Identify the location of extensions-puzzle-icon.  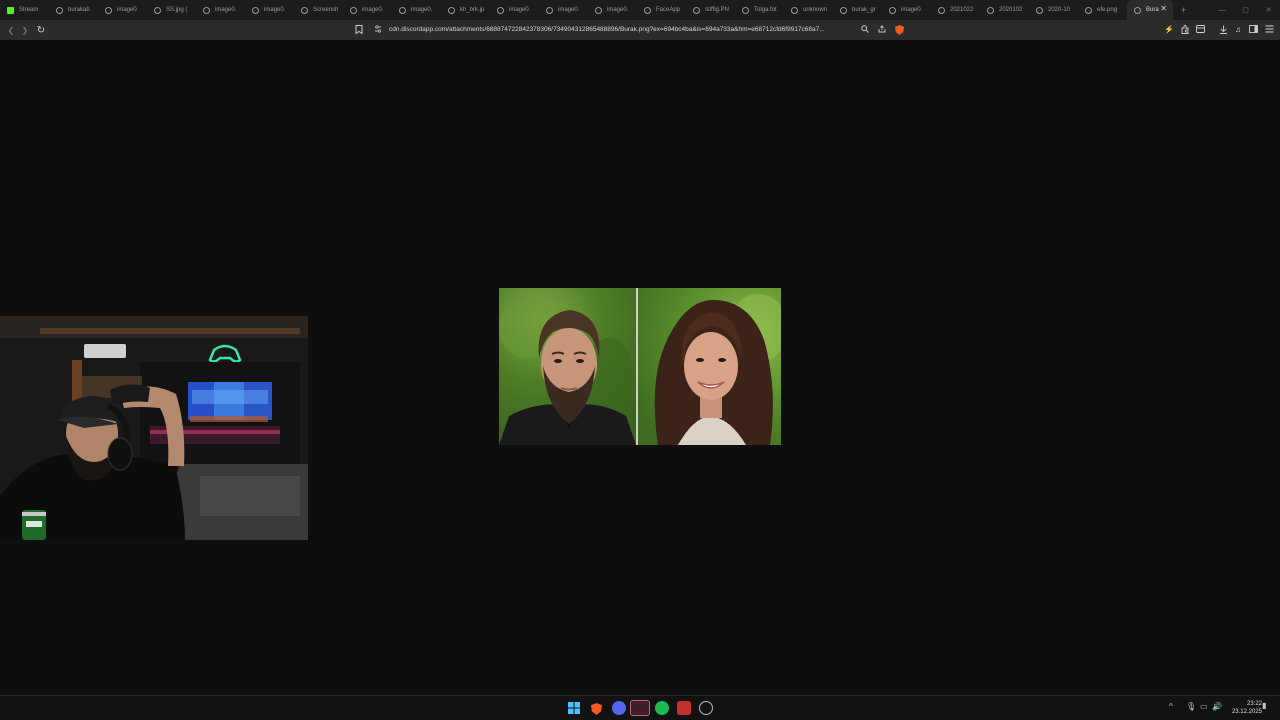
(1185, 29).